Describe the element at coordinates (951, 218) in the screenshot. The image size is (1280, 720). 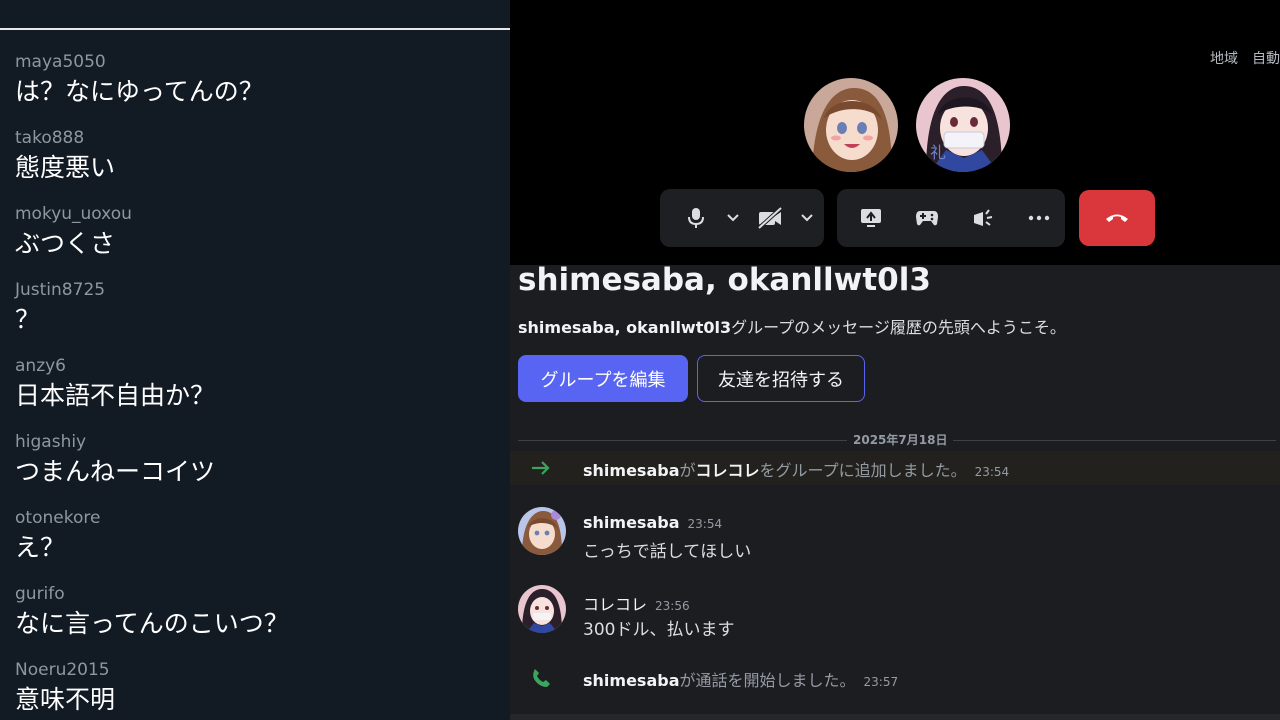
I see `activity-controls` at that location.